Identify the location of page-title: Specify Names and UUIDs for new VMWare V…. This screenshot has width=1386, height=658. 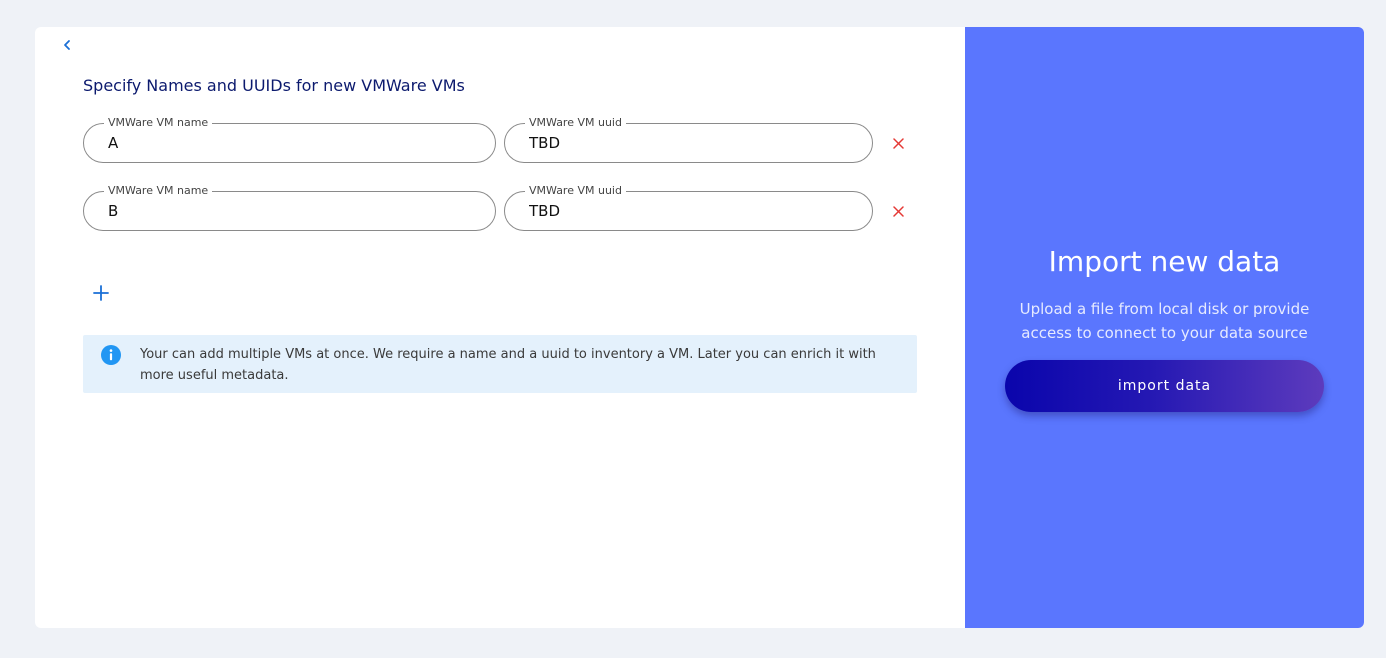
(274, 85).